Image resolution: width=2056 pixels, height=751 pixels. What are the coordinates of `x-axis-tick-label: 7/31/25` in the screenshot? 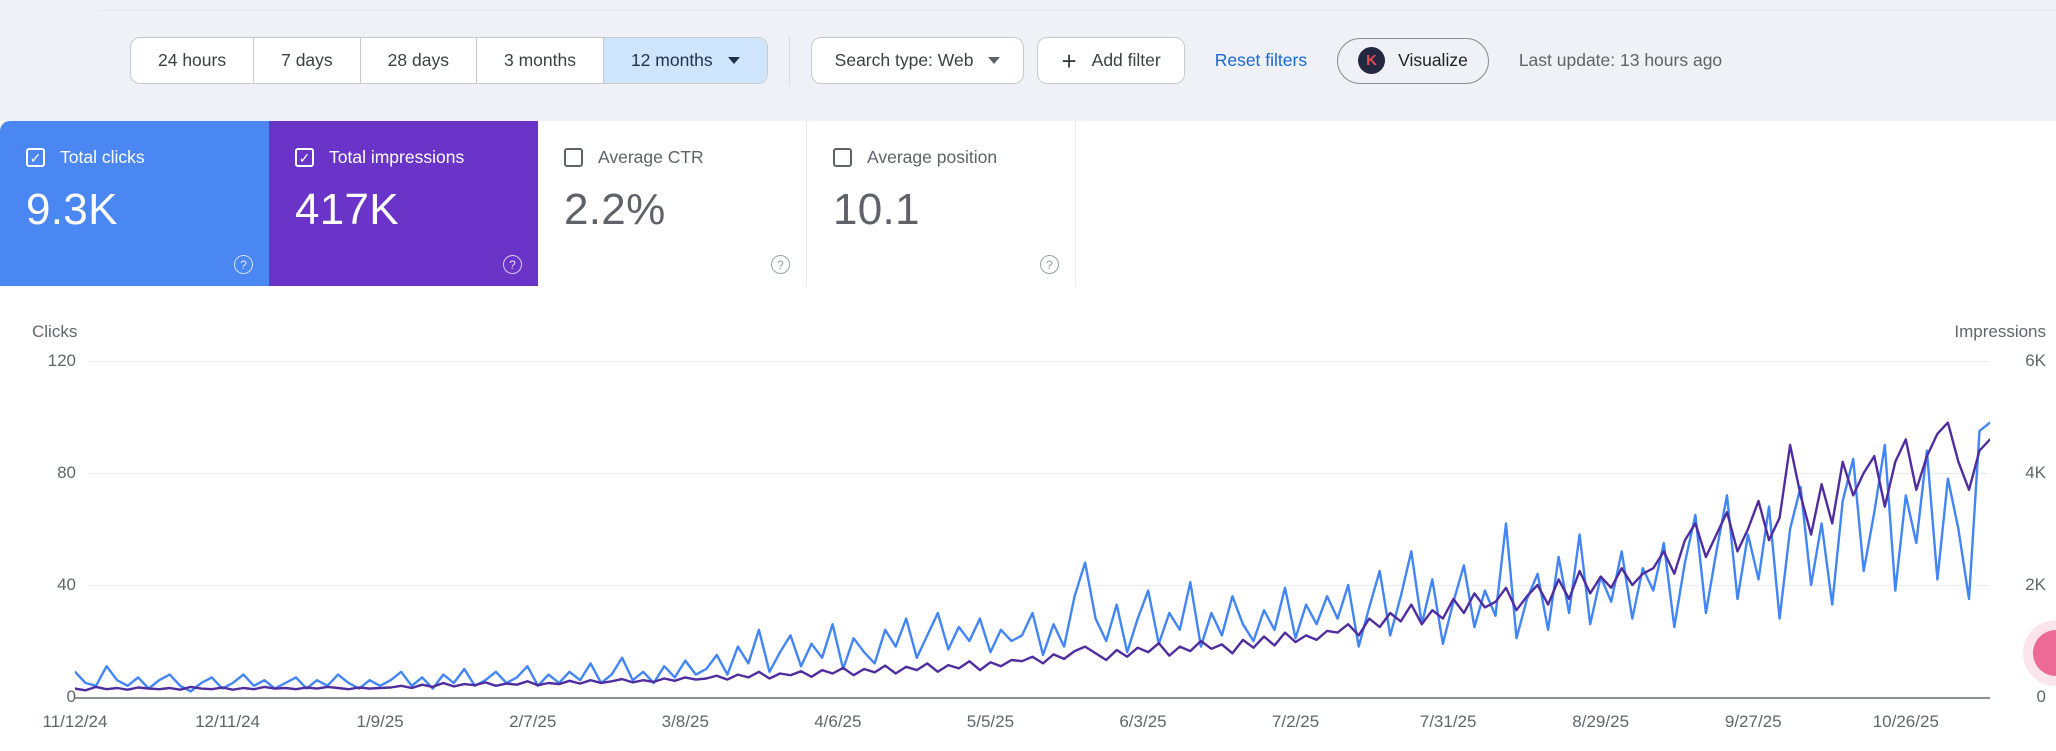 It's located at (1448, 721).